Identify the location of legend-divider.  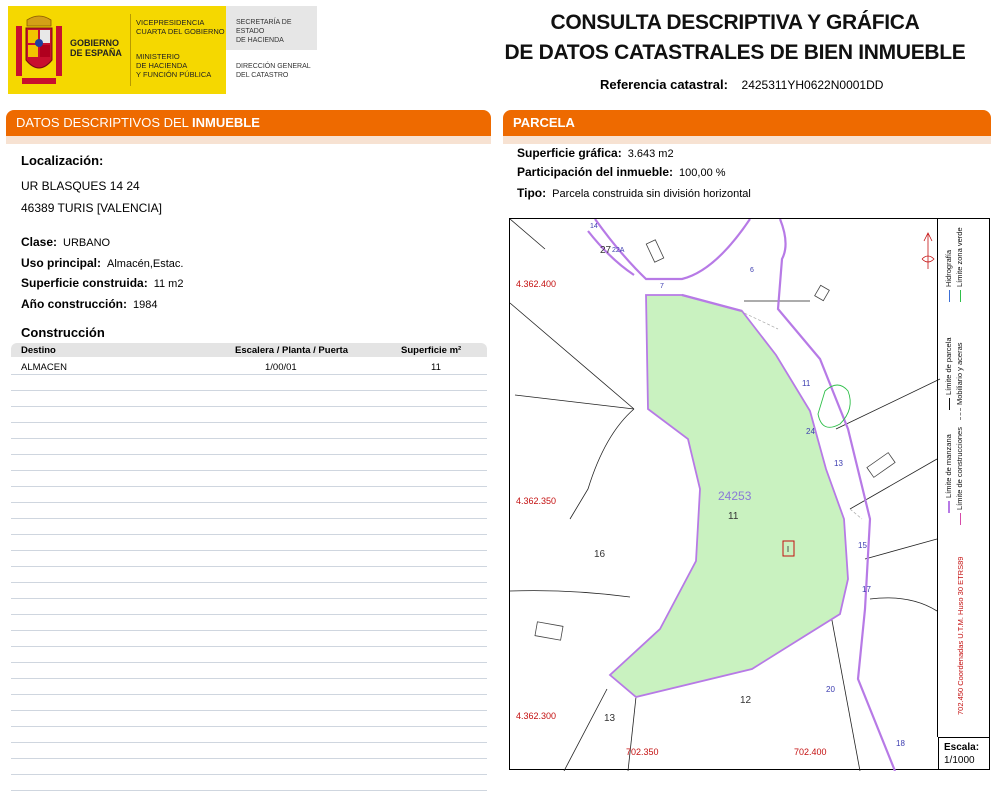
(937, 478).